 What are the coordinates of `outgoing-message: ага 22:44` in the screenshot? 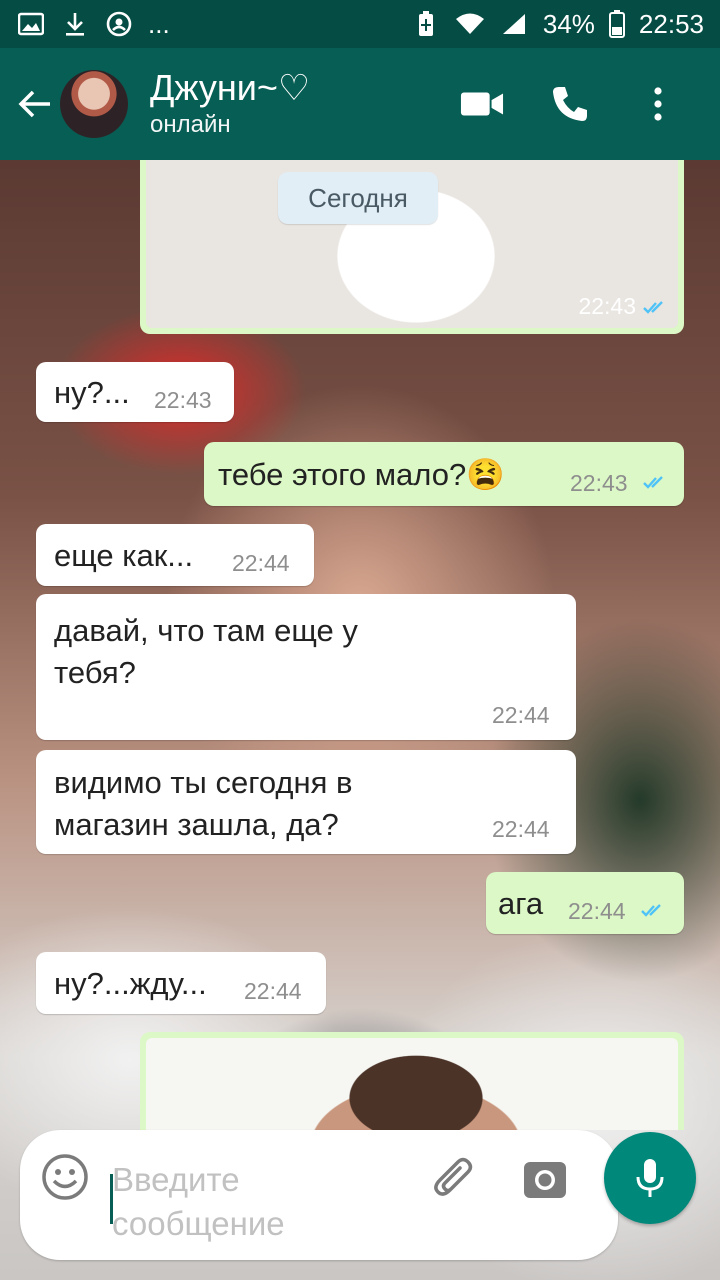 It's located at (585, 903).